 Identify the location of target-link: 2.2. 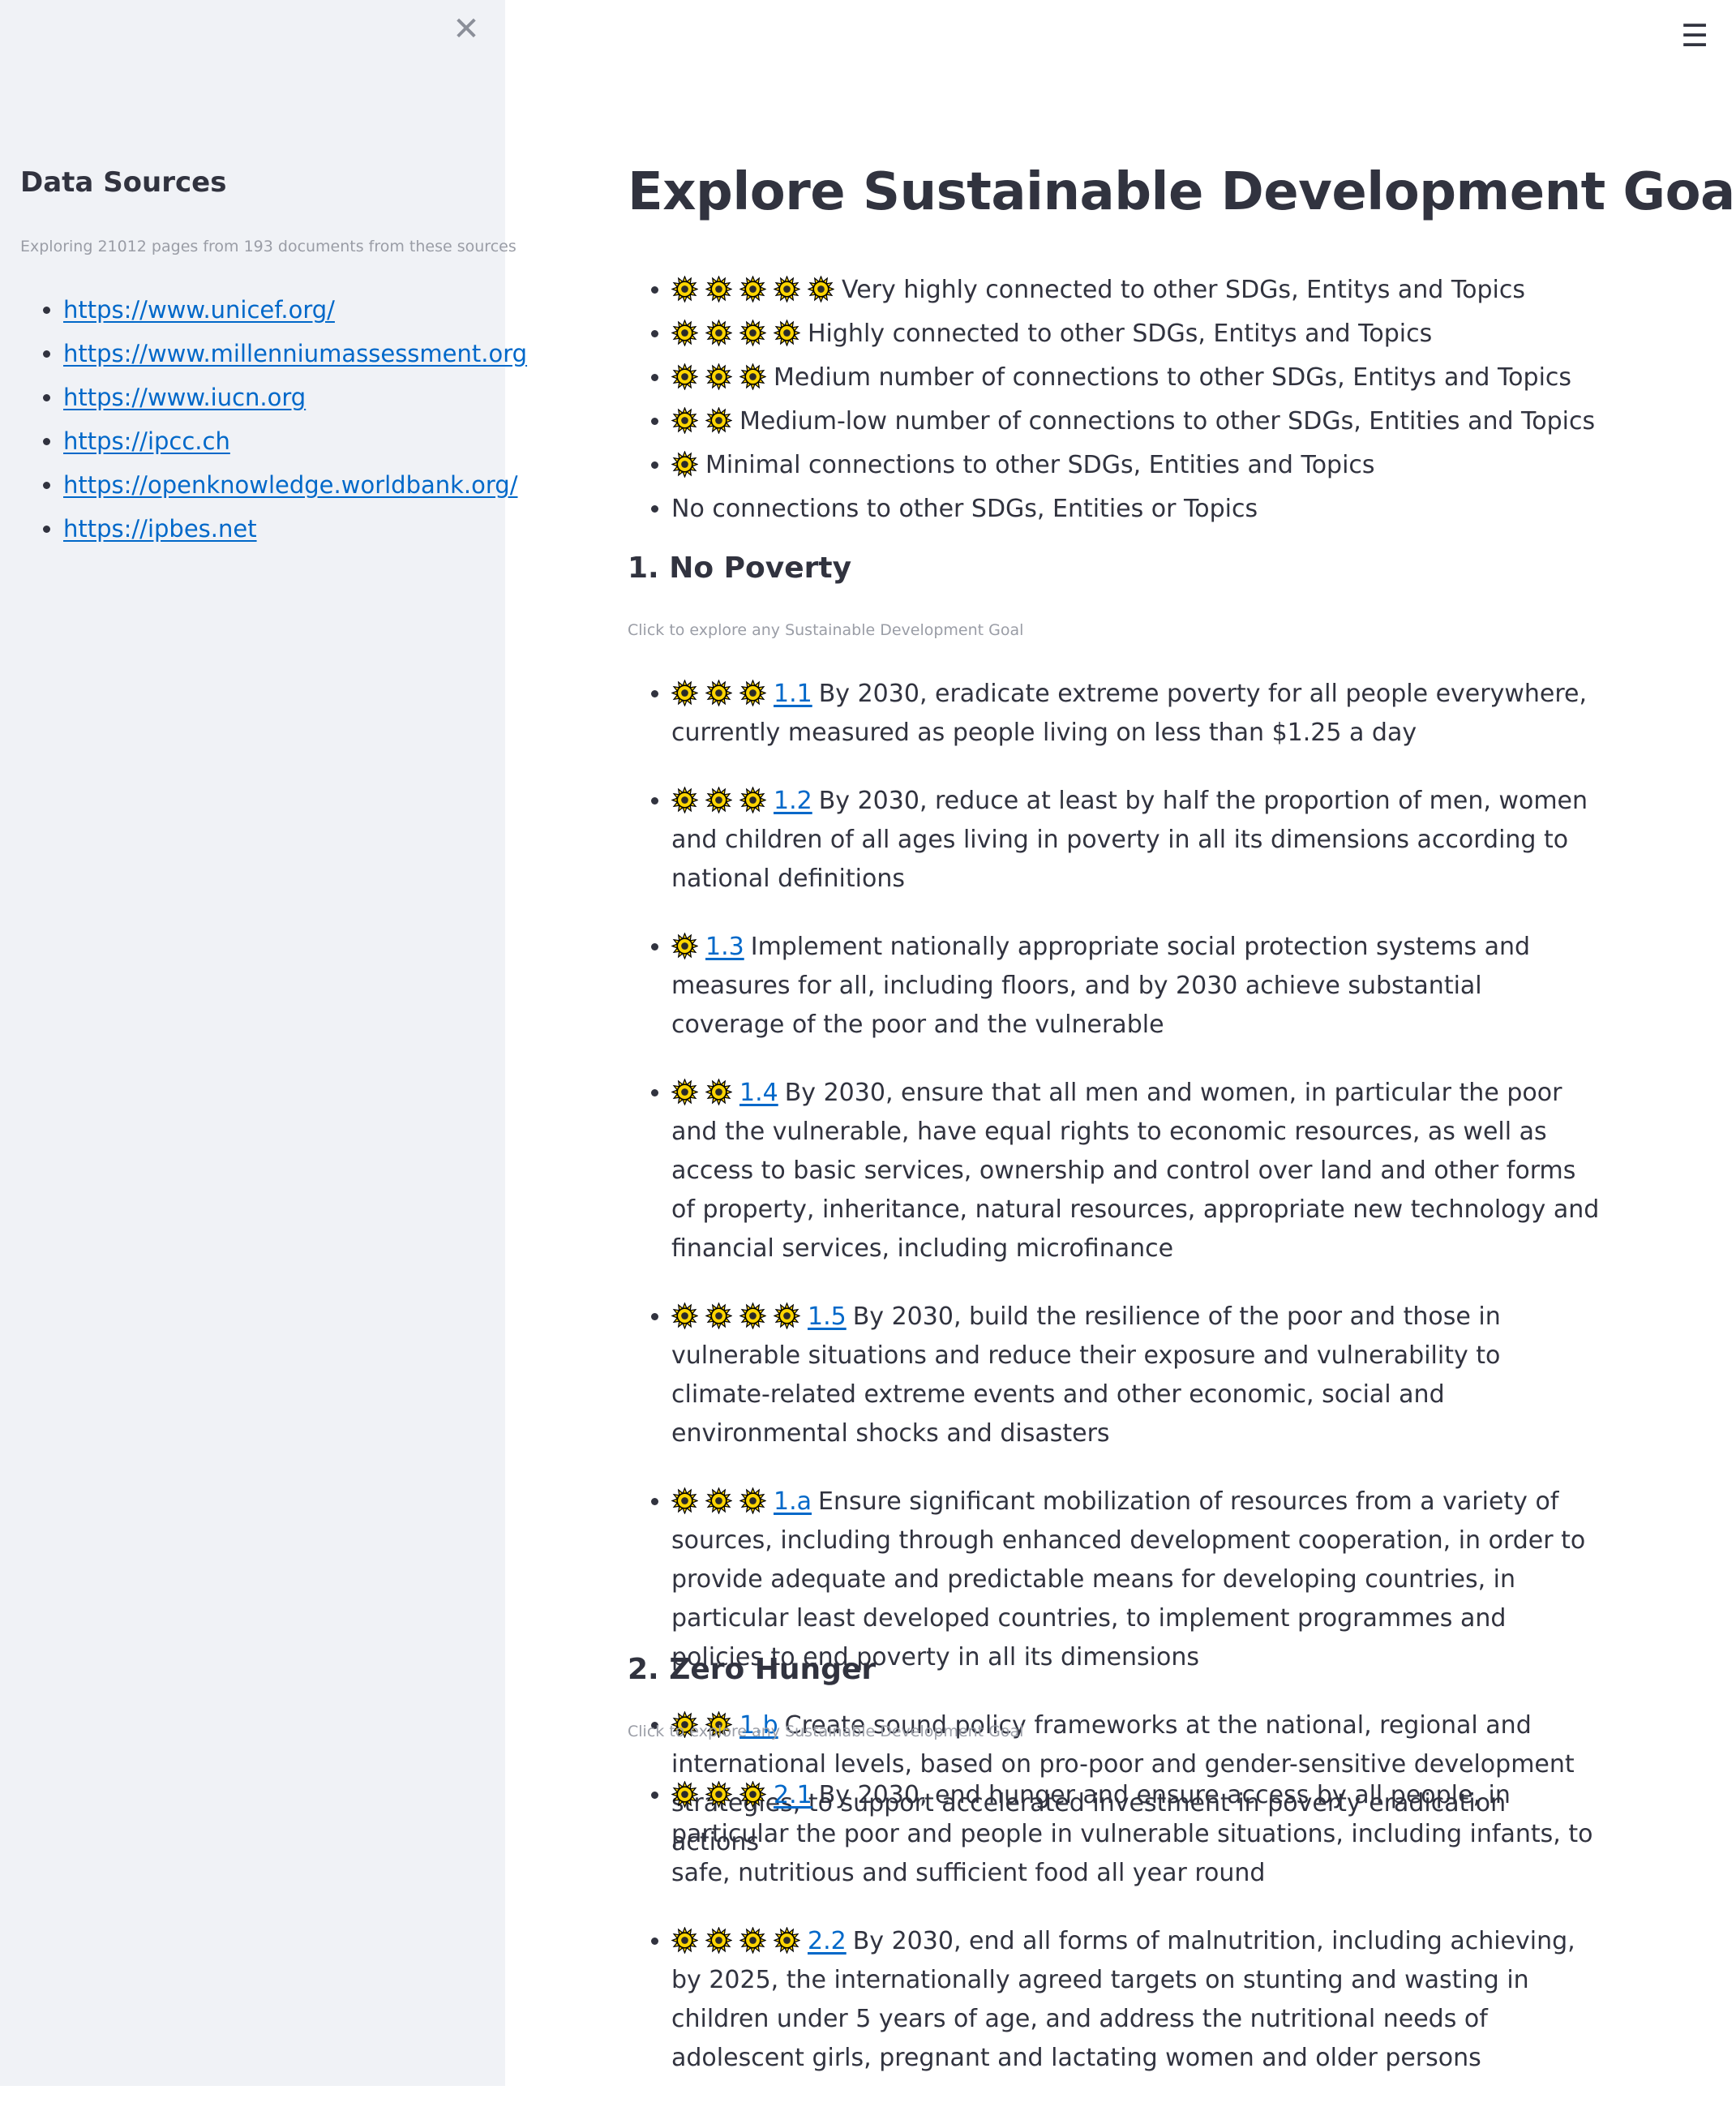
(759, 1941).